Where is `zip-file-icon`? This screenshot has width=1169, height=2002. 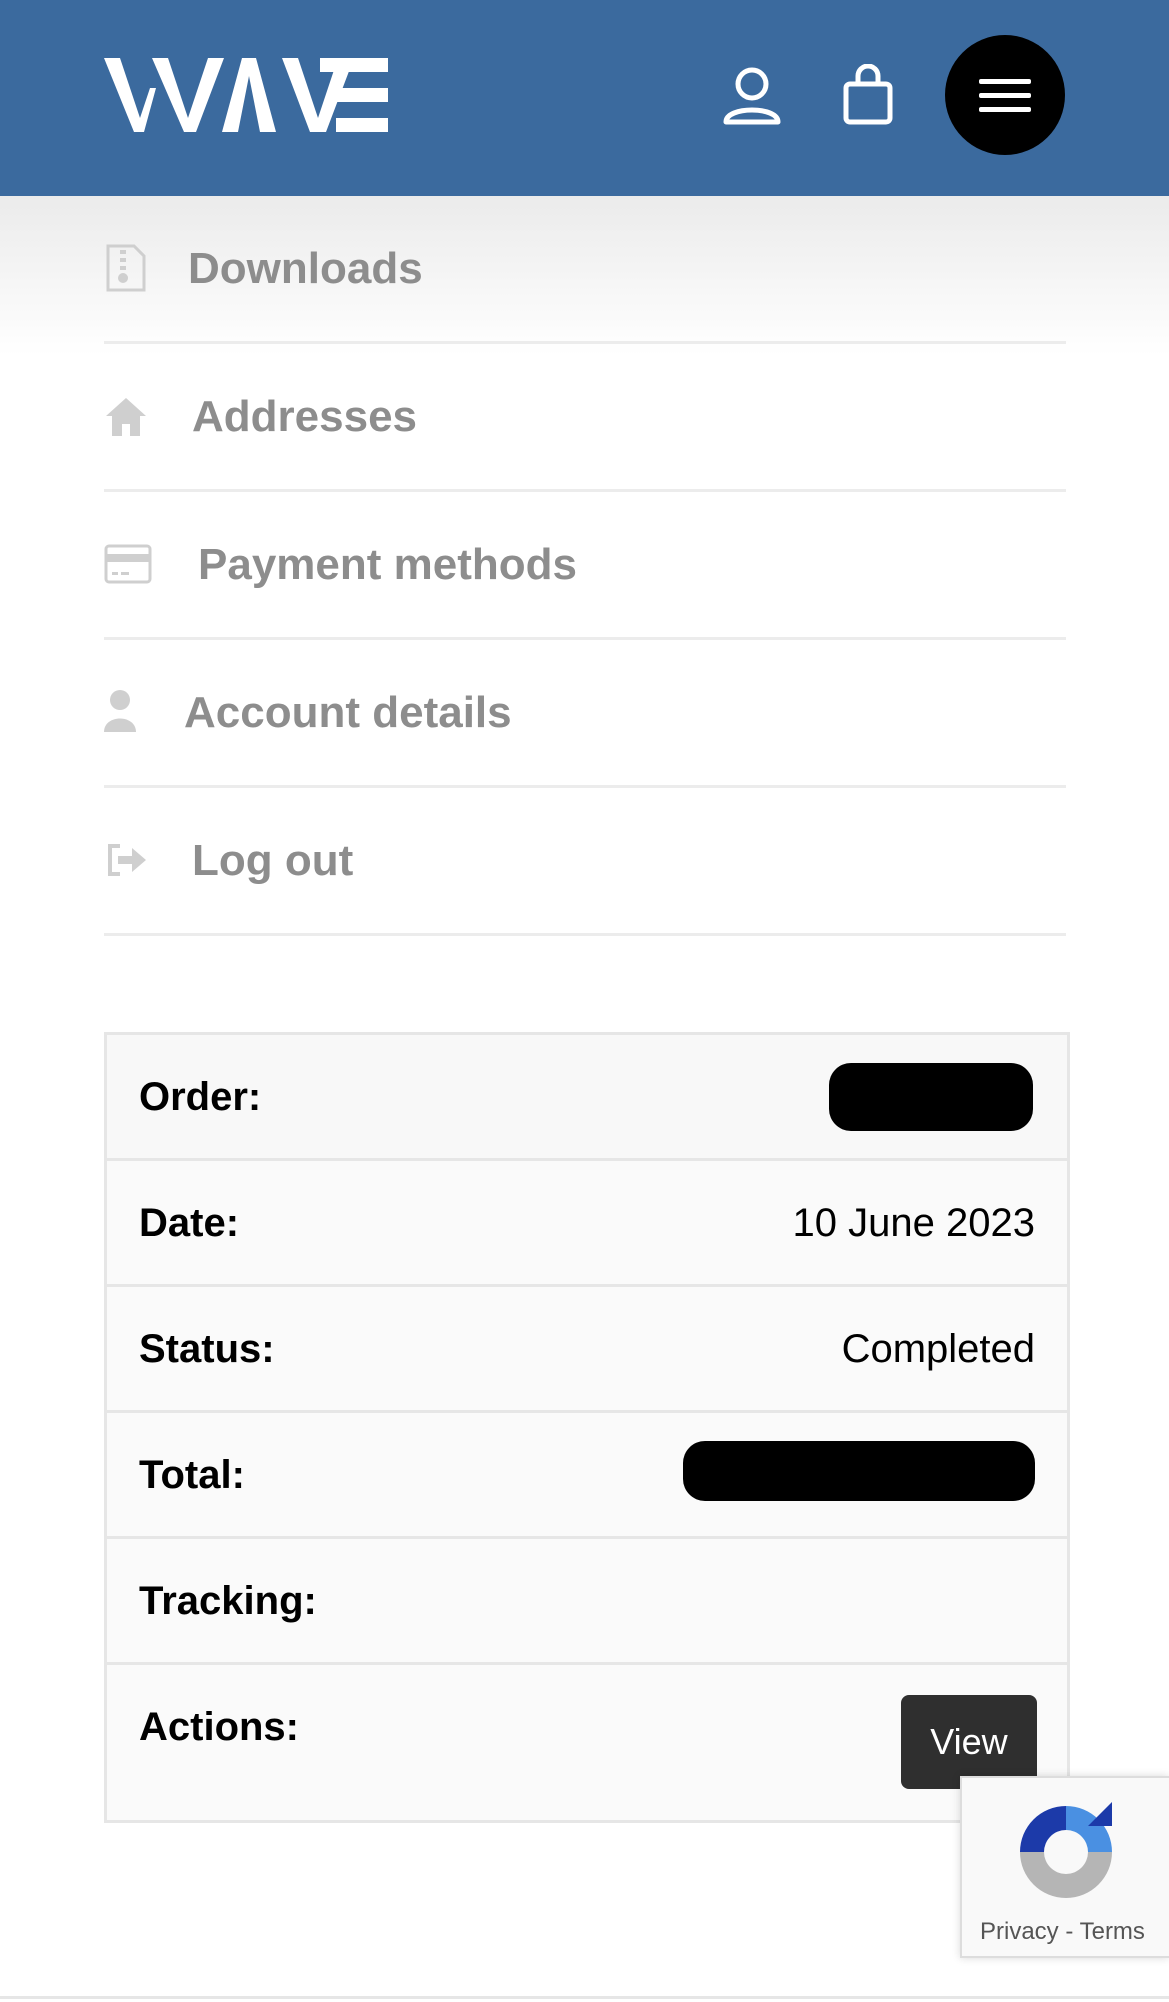 zip-file-icon is located at coordinates (126, 268).